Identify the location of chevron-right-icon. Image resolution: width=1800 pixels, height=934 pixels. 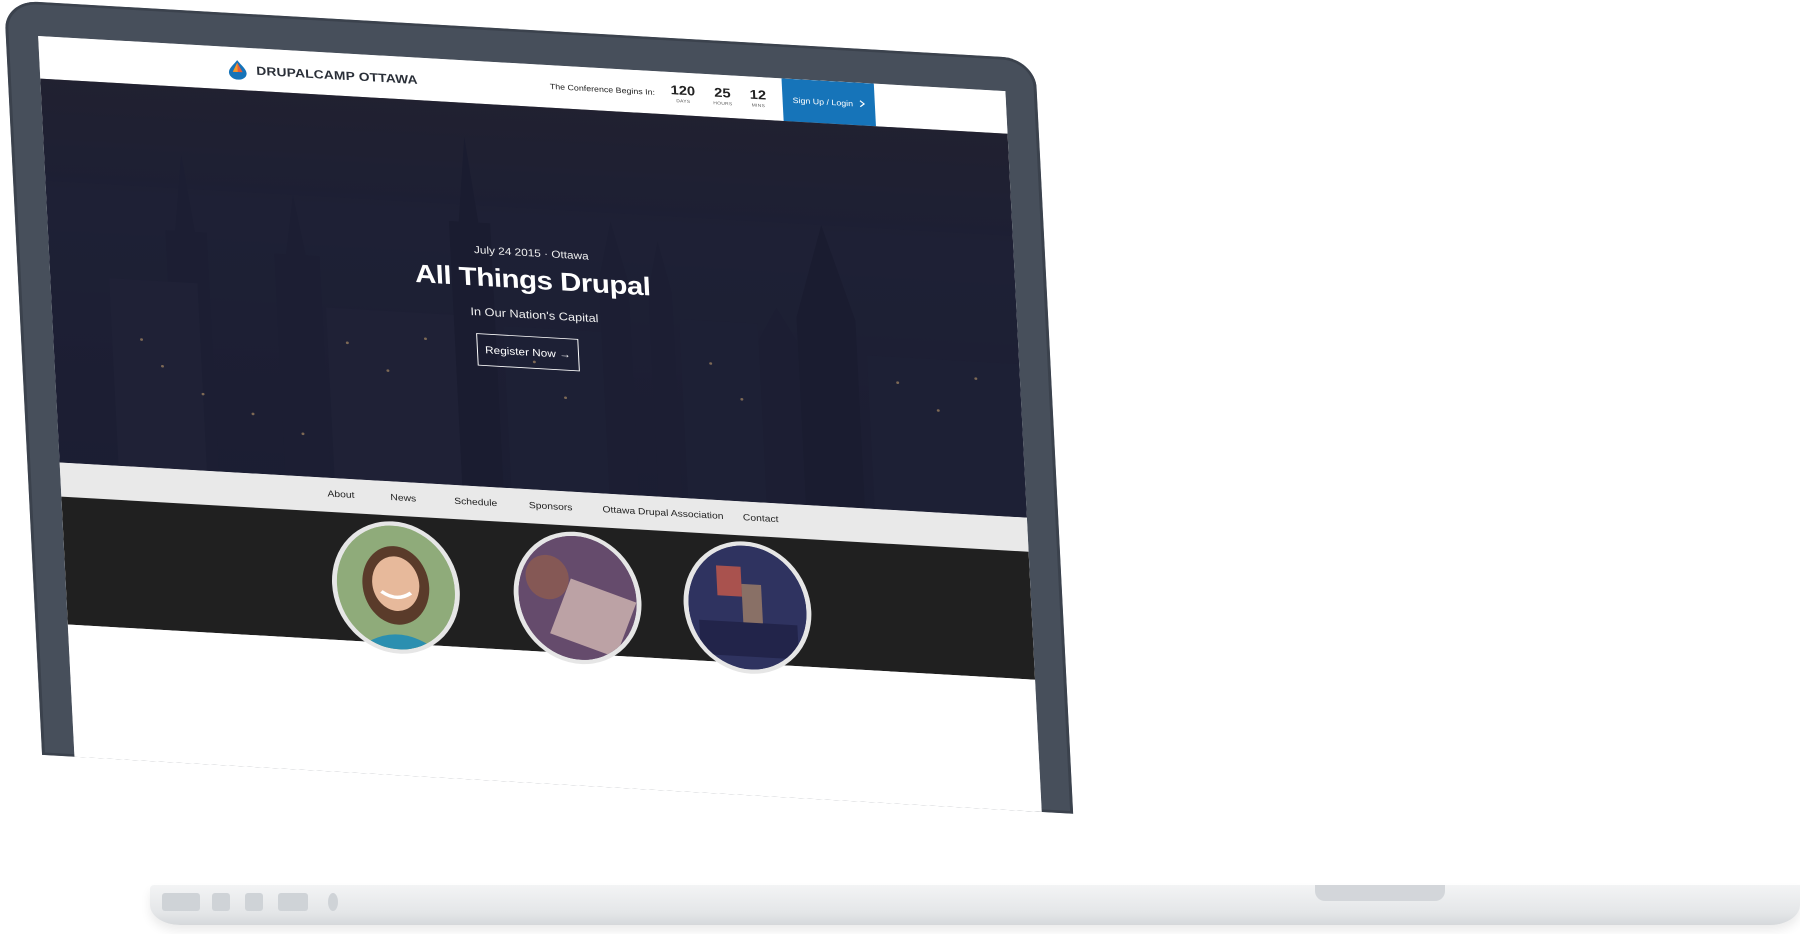
(862, 104).